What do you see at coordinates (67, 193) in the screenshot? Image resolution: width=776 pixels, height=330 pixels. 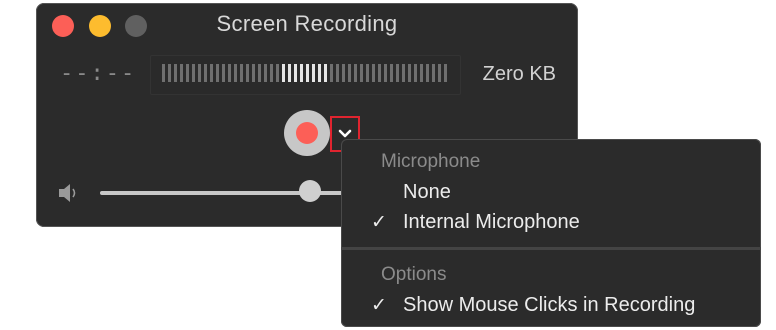 I see `speaker-icon` at bounding box center [67, 193].